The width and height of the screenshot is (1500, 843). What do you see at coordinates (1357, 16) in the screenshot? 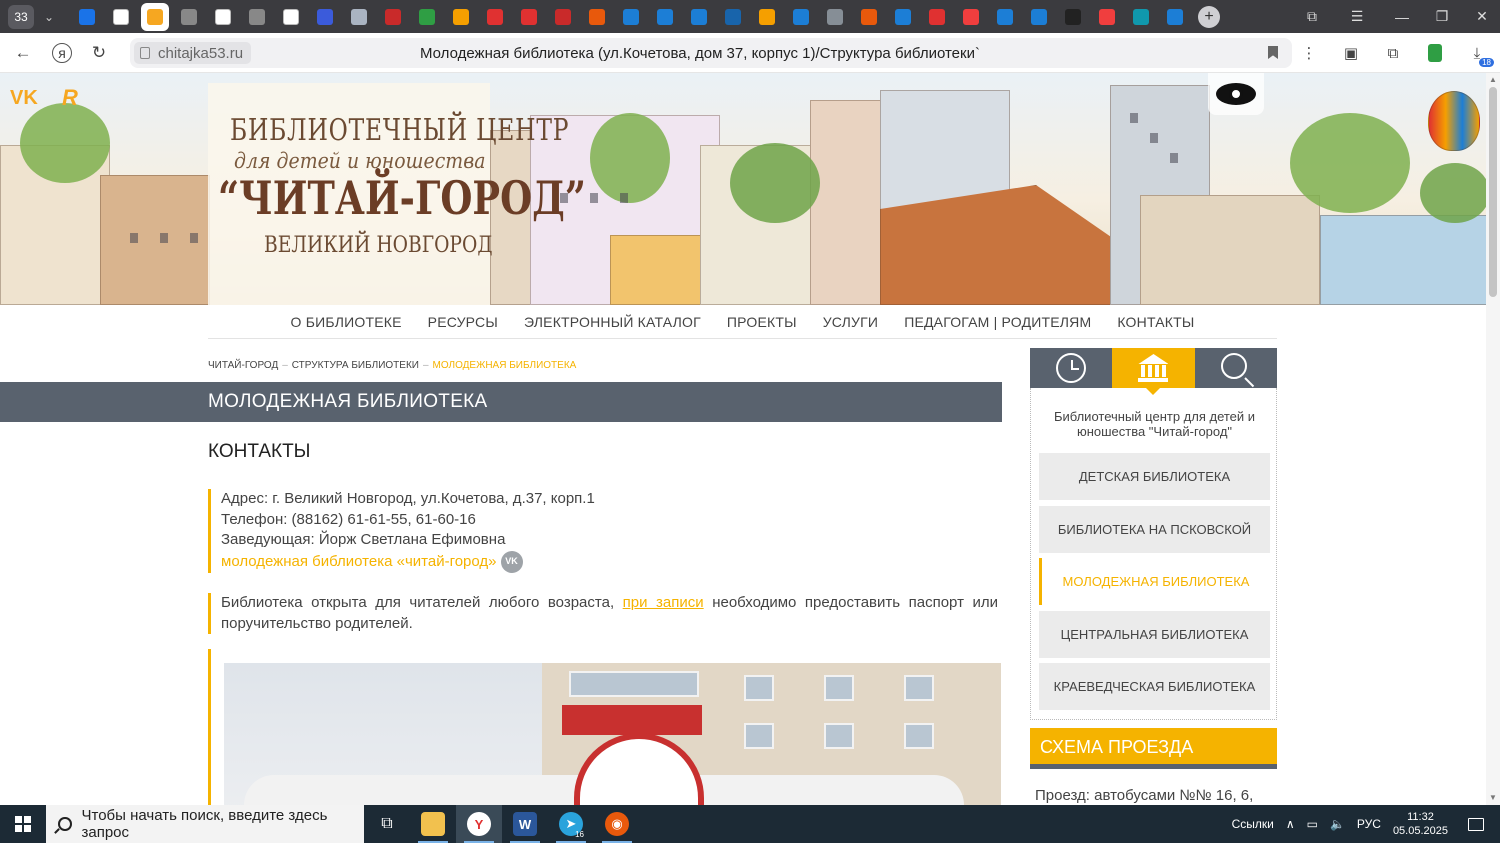
I see `menu-icon: ☰` at bounding box center [1357, 16].